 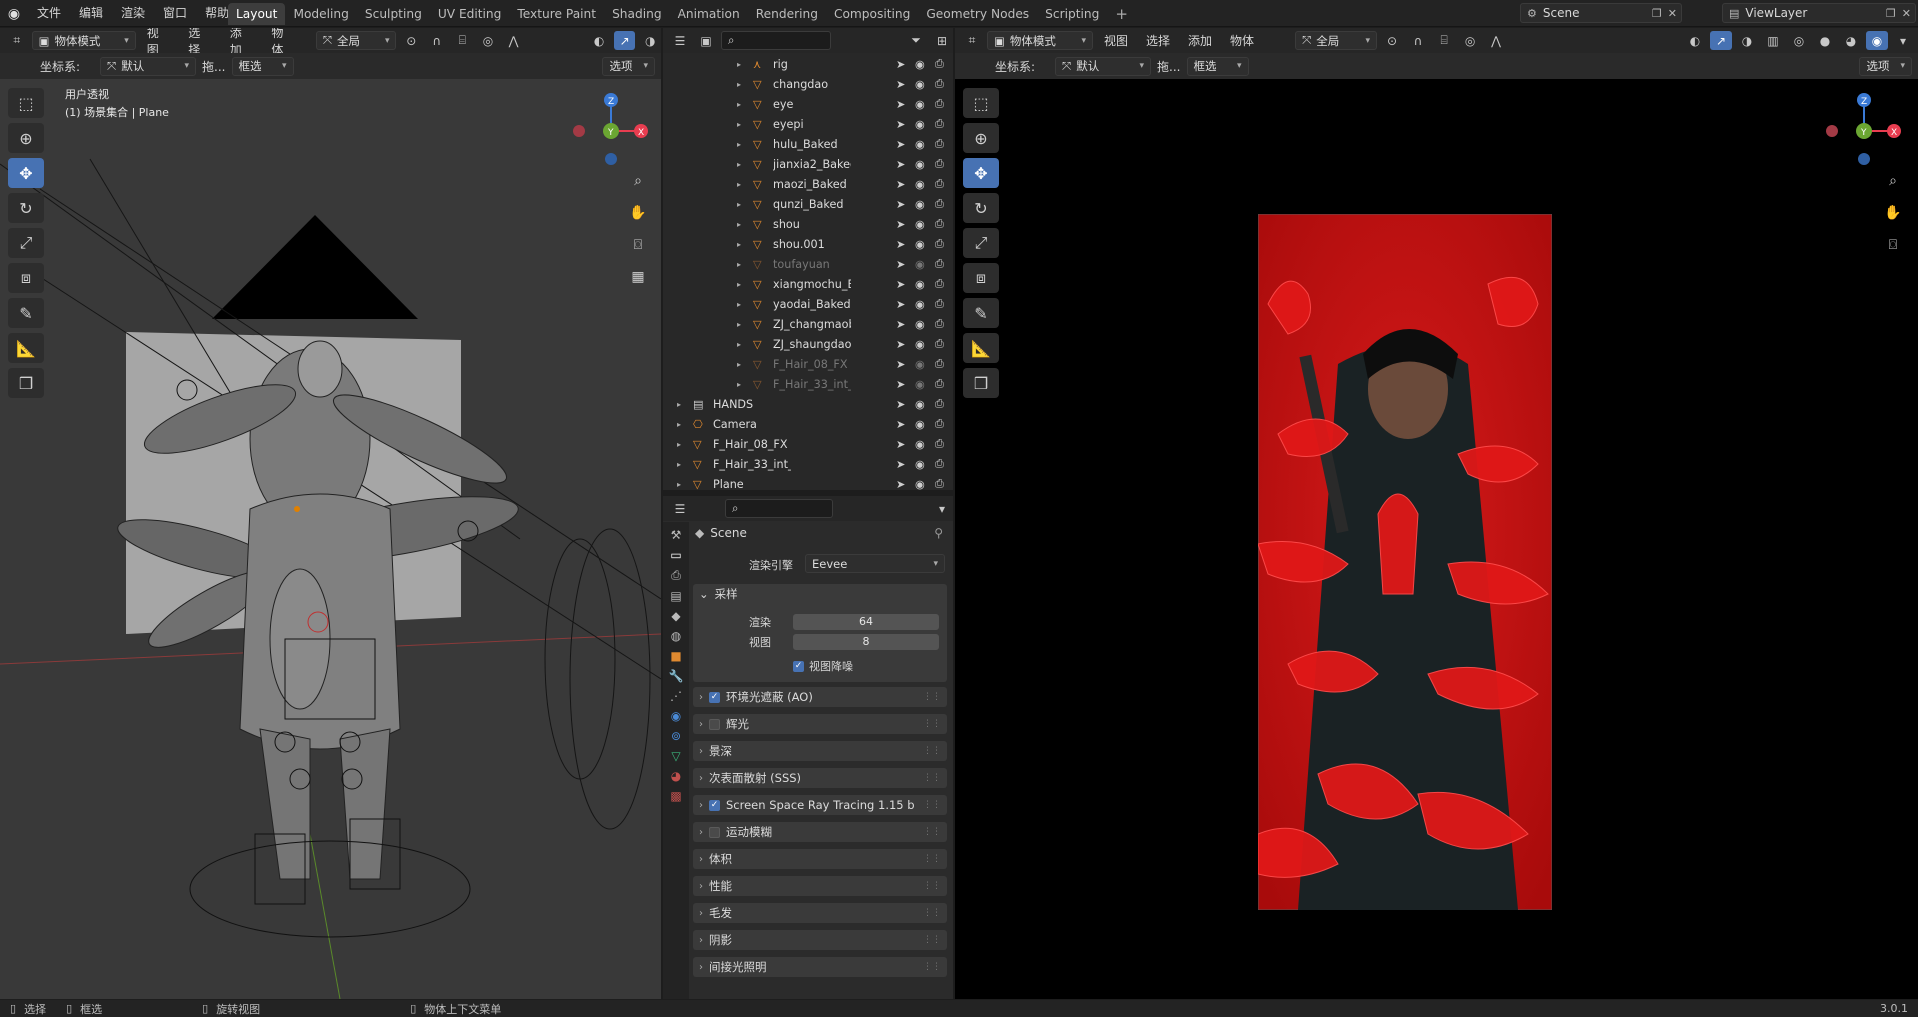 I want to click on outliner-item-name: ZJ_changmaobi, so click(x=812, y=324).